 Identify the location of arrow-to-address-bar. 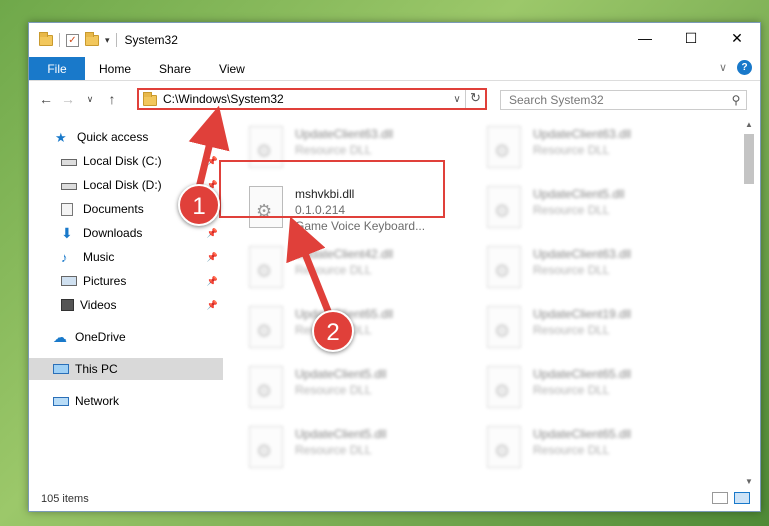
(209, 149).